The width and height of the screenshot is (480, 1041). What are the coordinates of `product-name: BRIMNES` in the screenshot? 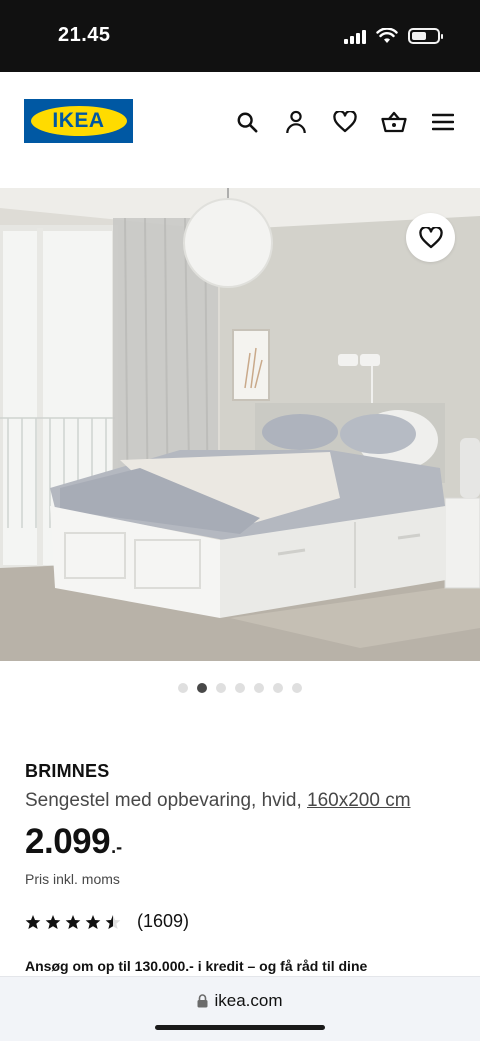 It's located at (67, 771).